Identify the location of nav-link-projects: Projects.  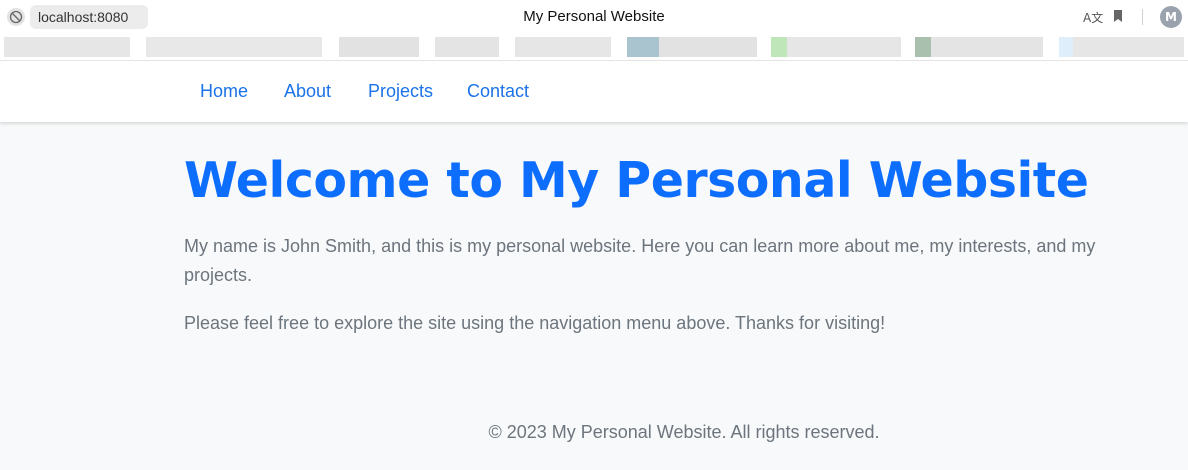
(400, 91).